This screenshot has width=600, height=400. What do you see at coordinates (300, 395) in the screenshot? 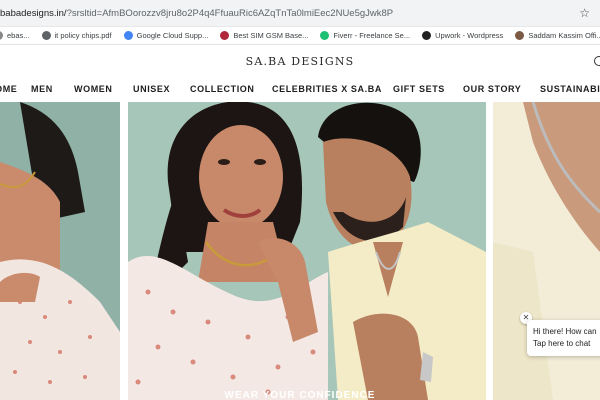
I see `hero-banner-text: WEAR YOUR CONFIDENCE` at bounding box center [300, 395].